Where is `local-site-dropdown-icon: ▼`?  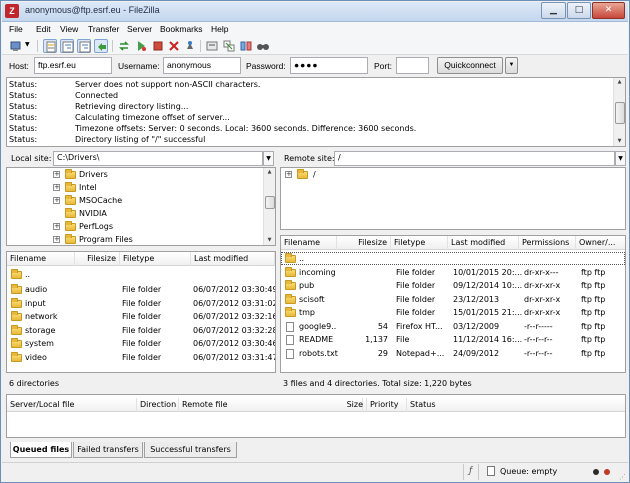
local-site-dropdown-icon: ▼ is located at coordinates (268, 158).